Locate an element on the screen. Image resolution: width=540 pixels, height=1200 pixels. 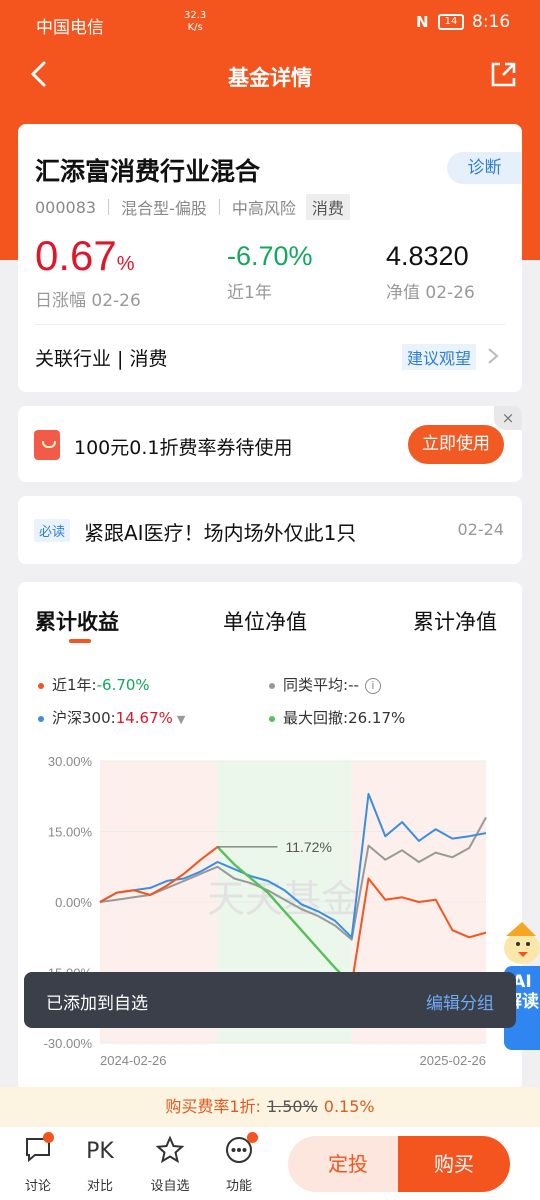
more-functions-button: 功能 is located at coordinates (239, 1163).